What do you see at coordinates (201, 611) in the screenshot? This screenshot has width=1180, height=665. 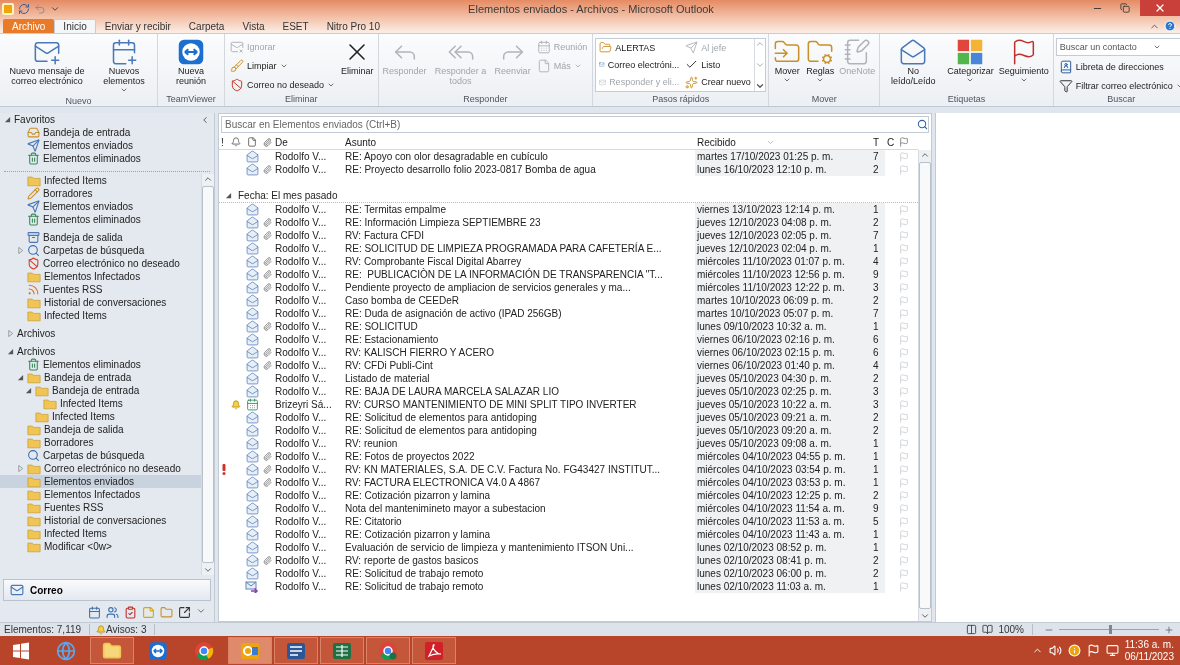 I see `caret-icon` at bounding box center [201, 611].